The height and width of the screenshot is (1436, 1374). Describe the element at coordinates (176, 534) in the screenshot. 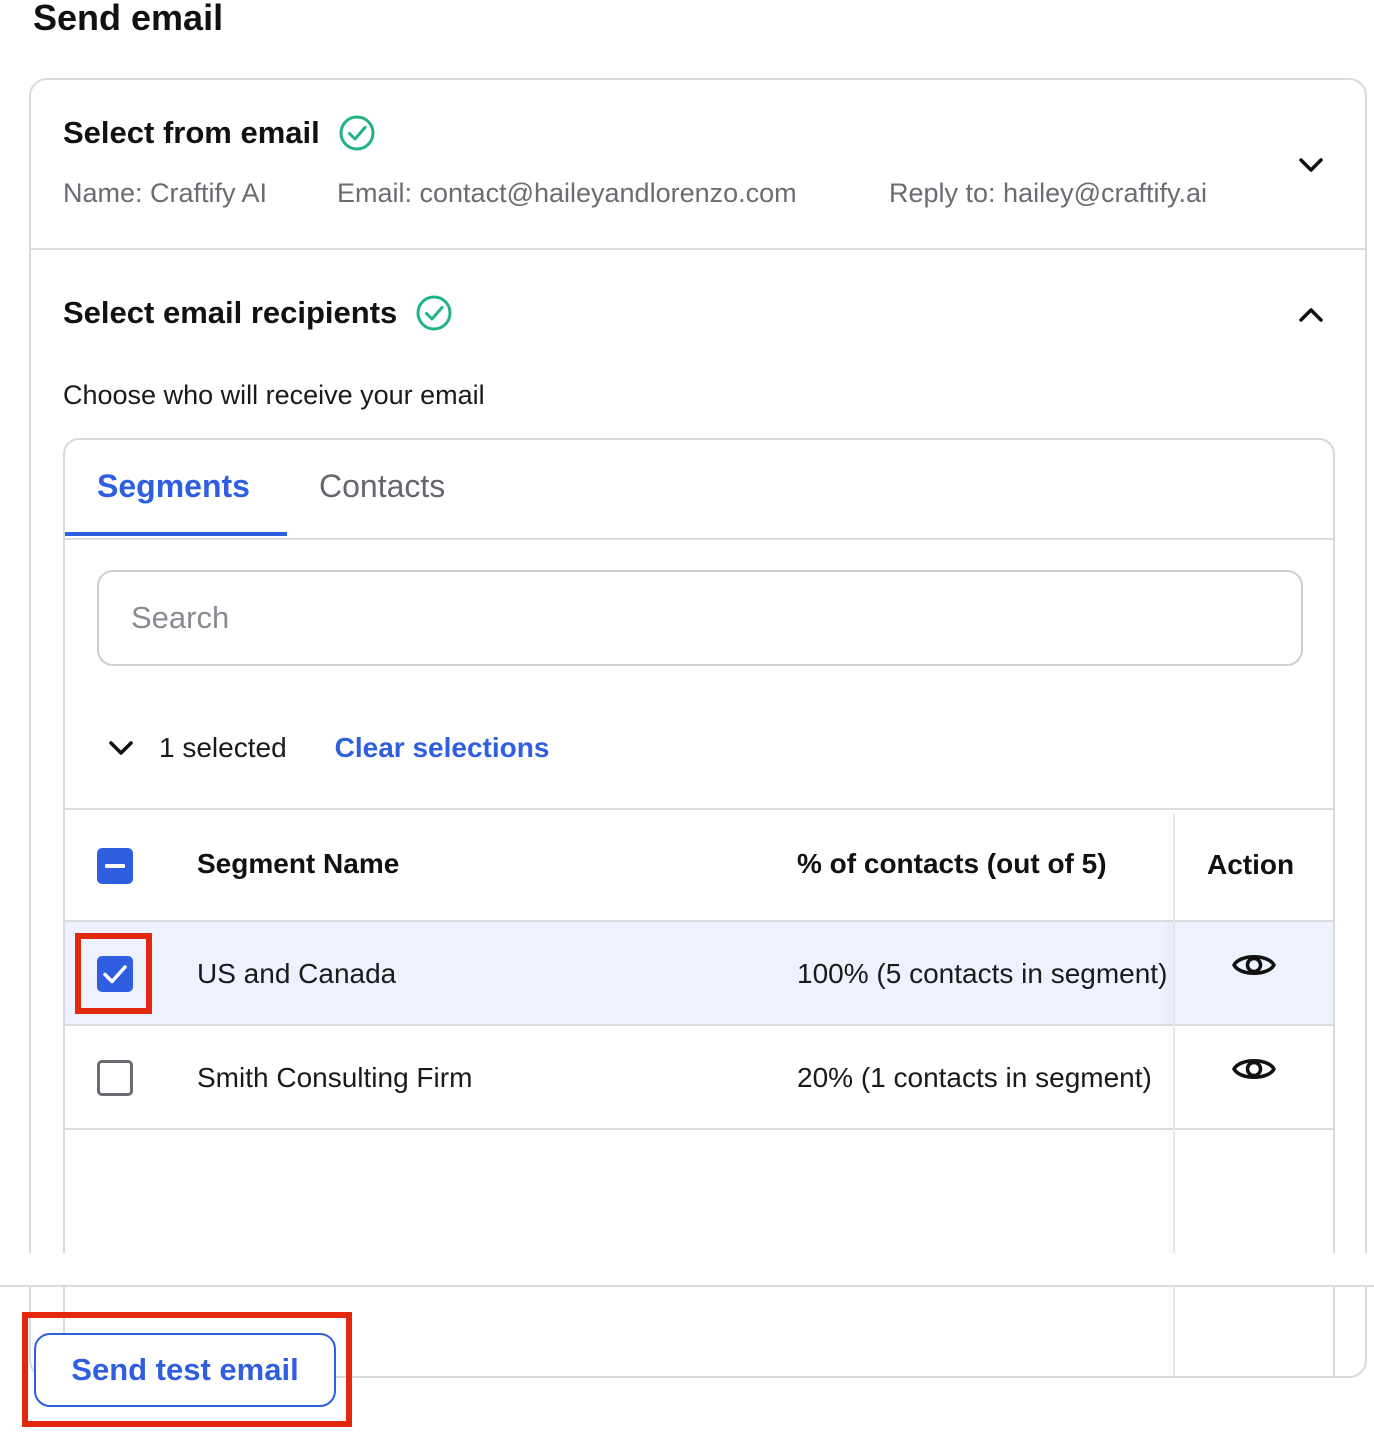

I see `active-tab-indicator` at that location.